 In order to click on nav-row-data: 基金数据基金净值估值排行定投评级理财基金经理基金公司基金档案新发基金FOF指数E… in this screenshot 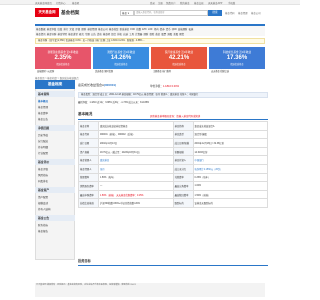, I will do `click(115, 29)`.